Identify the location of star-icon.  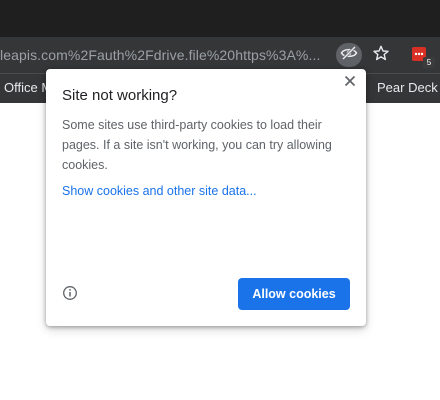
(381, 55).